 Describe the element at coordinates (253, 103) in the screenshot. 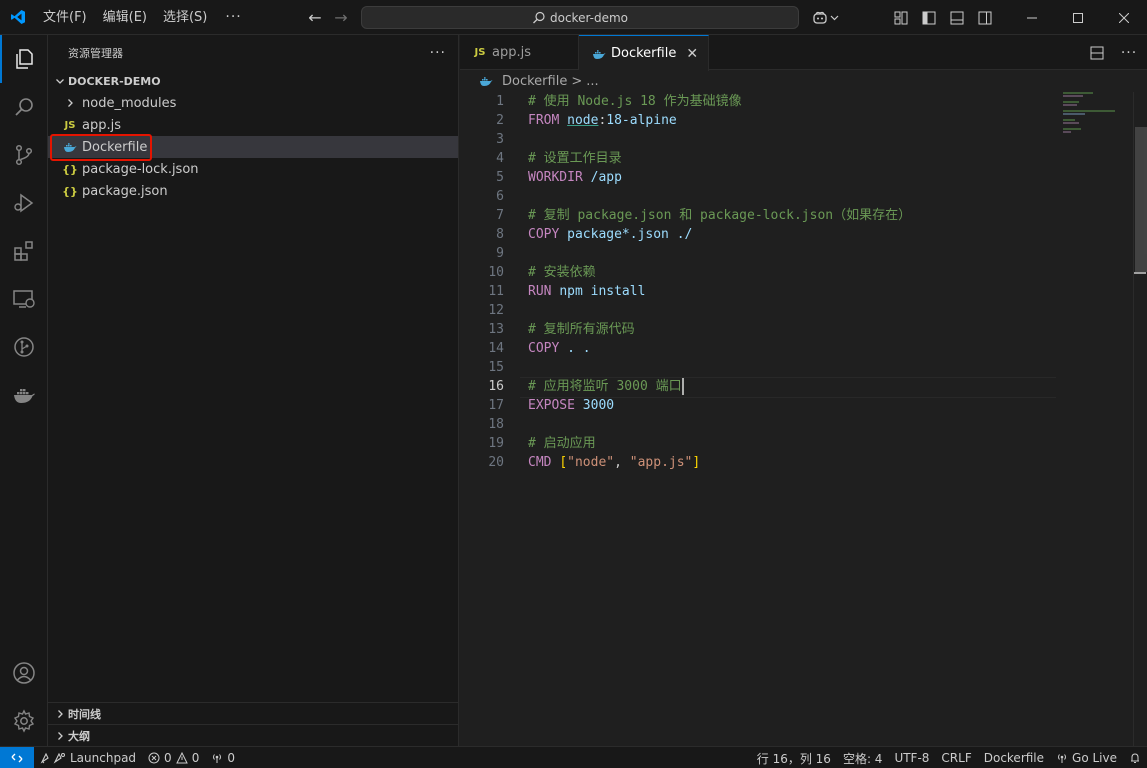

I see `tree-item-node-modules: node_modules` at that location.